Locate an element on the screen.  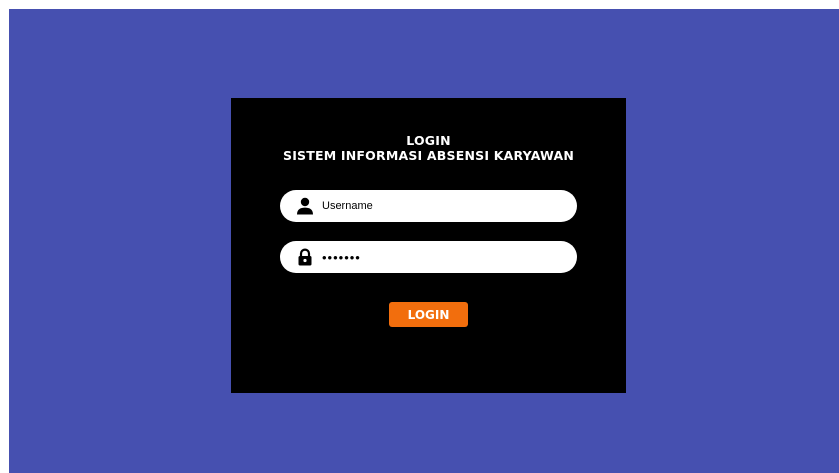
page-title: LOGIN SISTEM INFORMASI ABSENSI KARYAWAN is located at coordinates (428, 148).